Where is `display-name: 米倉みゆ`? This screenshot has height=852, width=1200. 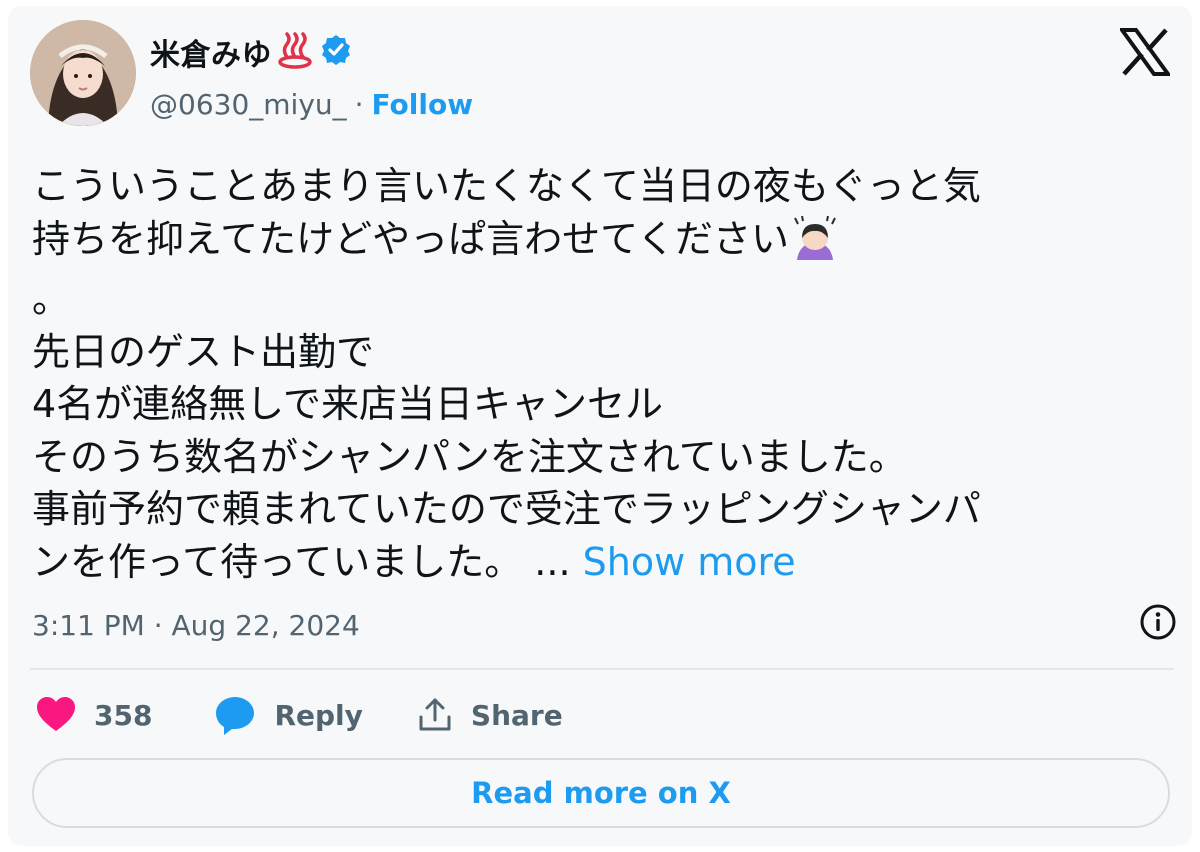 display-name: 米倉みゆ is located at coordinates (211, 52).